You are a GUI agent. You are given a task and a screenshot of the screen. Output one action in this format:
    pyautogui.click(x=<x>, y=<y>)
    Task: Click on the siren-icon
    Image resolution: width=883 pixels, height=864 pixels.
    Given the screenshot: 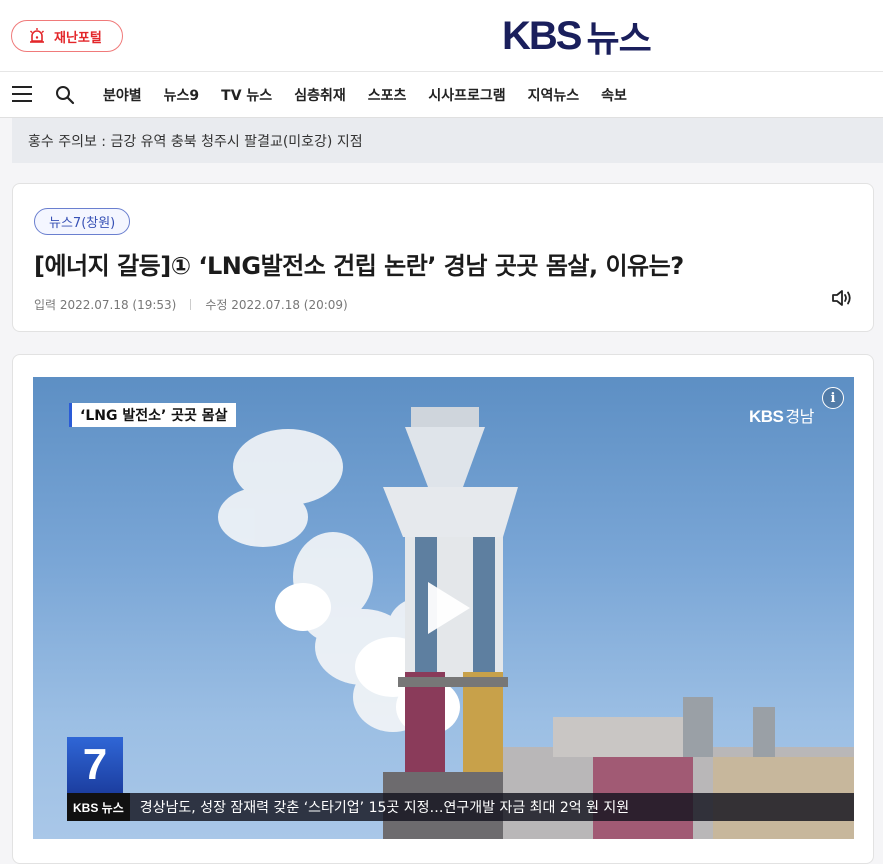 What is the action you would take?
    pyautogui.click(x=37, y=35)
    